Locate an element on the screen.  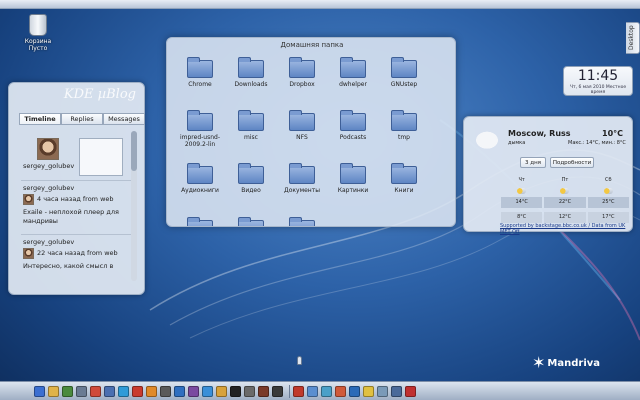
folder-label: dwhelper is located at coordinates (353, 84).